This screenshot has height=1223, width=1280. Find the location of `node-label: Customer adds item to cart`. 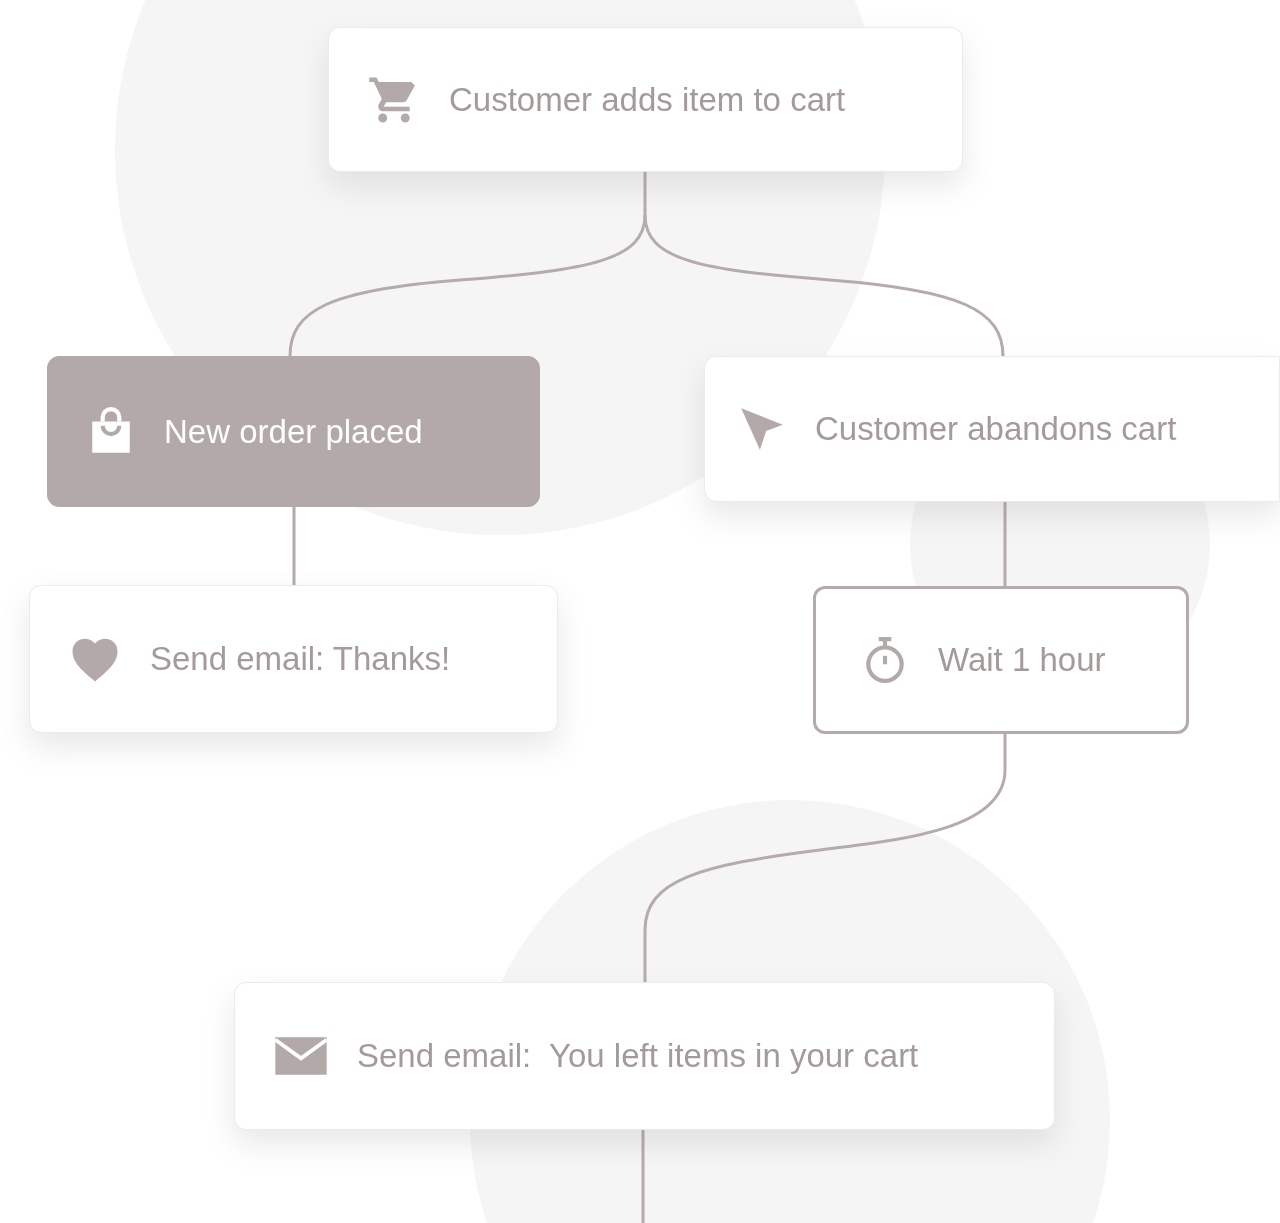

node-label: Customer adds item to cart is located at coordinates (647, 99).